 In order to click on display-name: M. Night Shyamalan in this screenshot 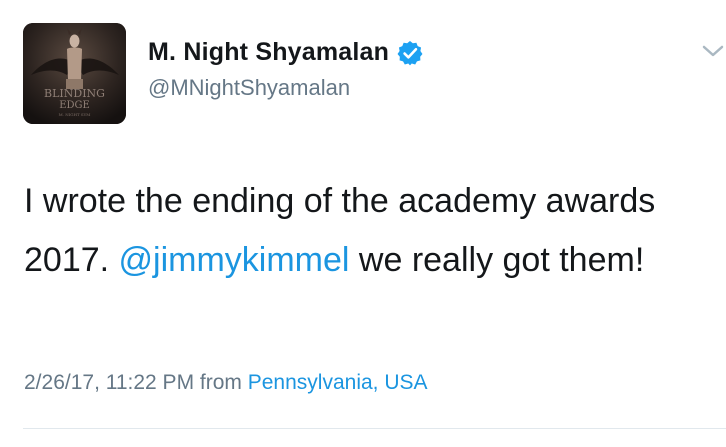, I will do `click(268, 52)`.